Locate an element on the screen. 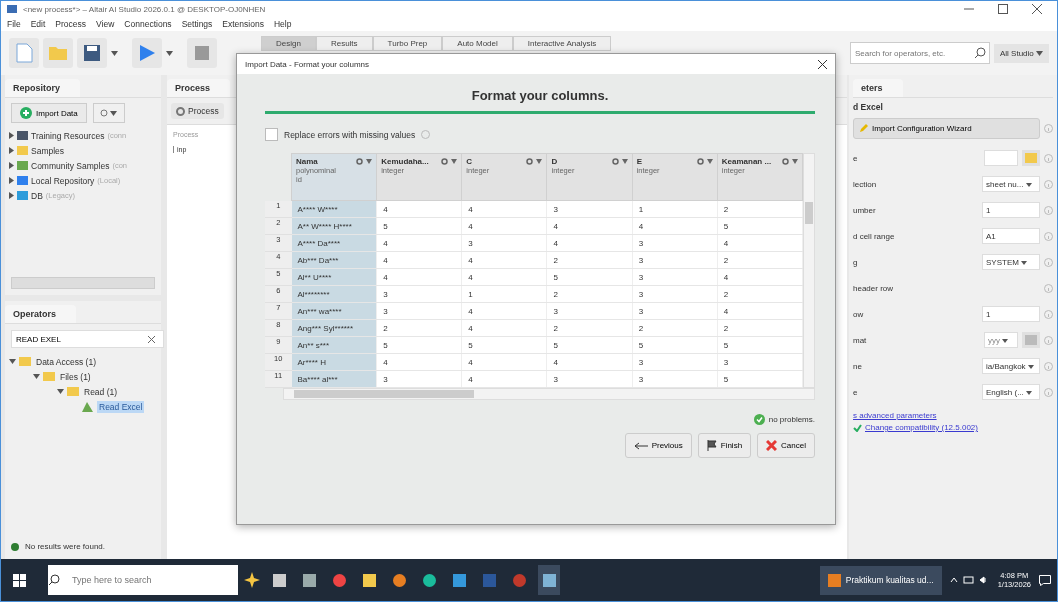 The image size is (1058, 602). cancel-button: Cancel is located at coordinates (786, 445).